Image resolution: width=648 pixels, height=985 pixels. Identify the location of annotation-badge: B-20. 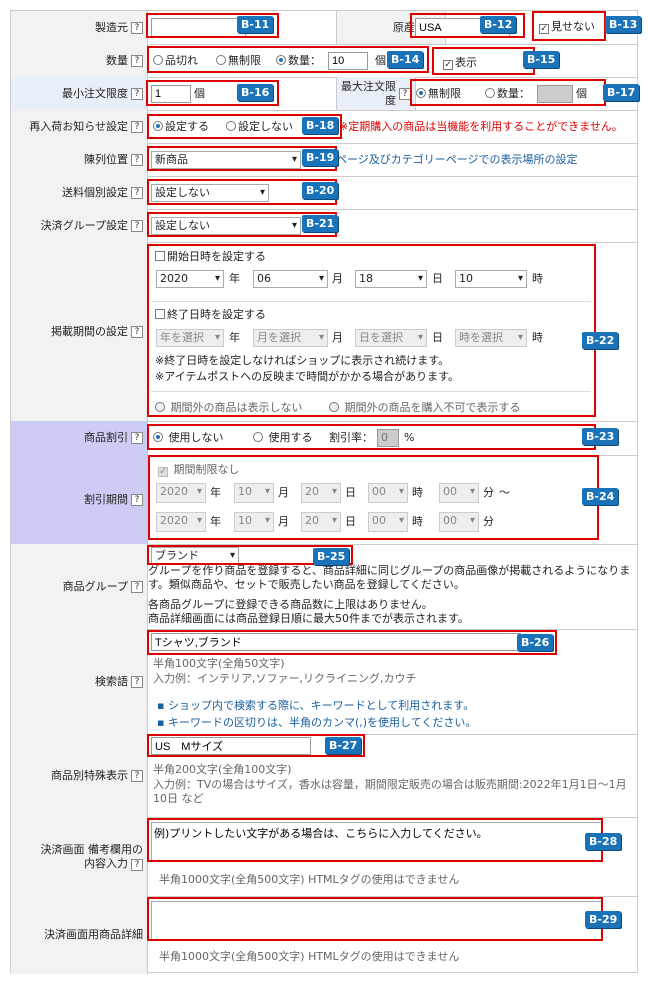
(320, 190).